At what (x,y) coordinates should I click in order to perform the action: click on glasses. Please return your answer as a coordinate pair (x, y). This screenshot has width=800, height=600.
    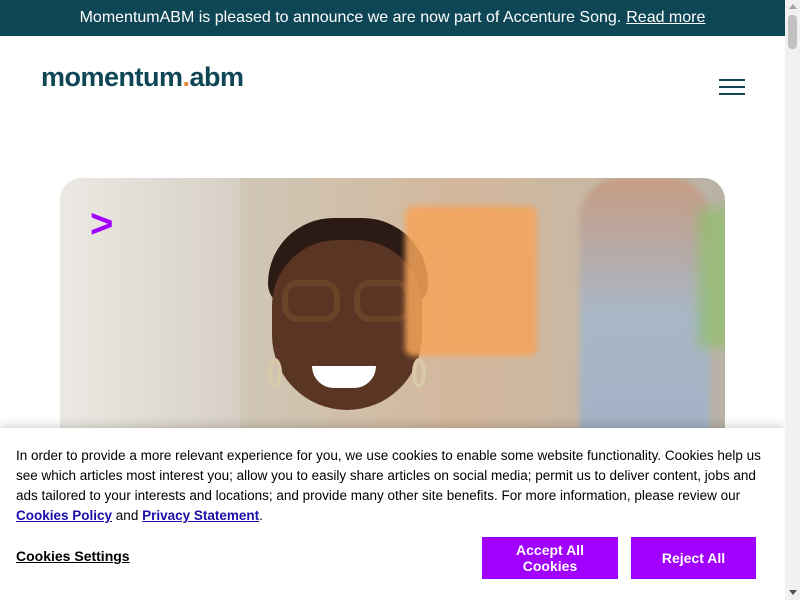
    Looking at the image, I should click on (350, 303).